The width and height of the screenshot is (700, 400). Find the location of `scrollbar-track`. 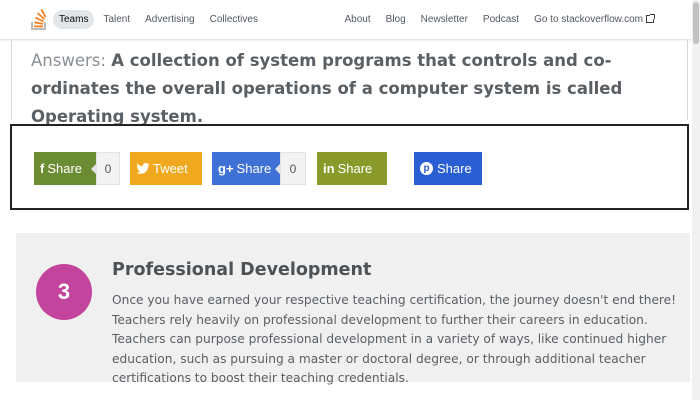

scrollbar-track is located at coordinates (696, 200).